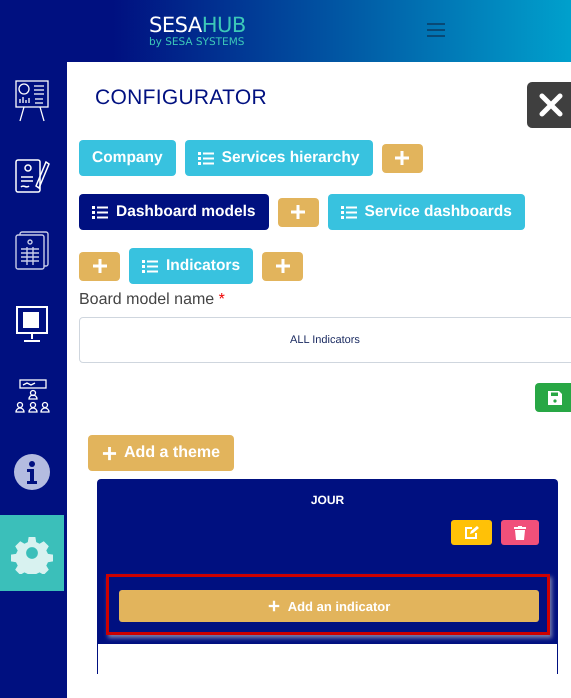 The width and height of the screenshot is (571, 698). I want to click on tab-button: Services hierarchy, so click(278, 158).